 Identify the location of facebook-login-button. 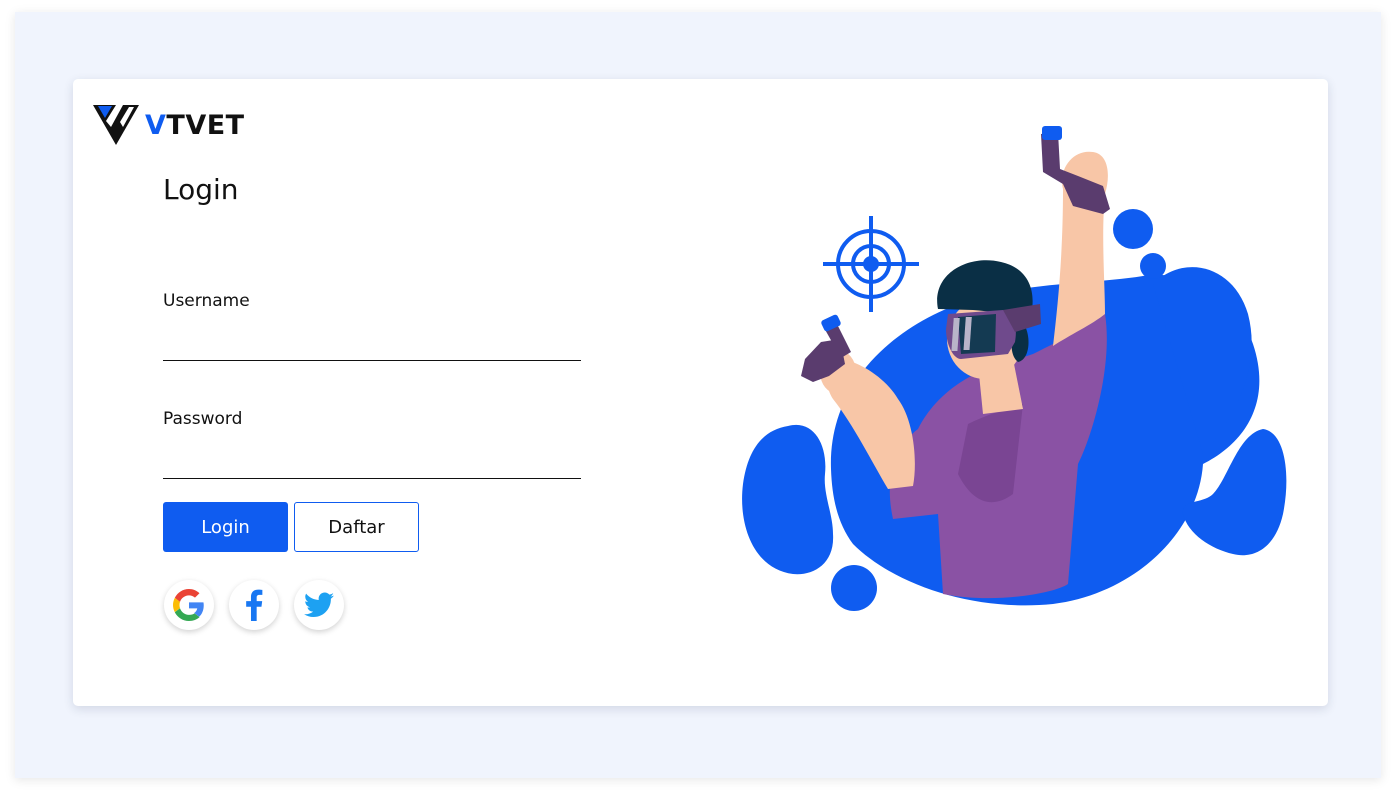
(254, 605).